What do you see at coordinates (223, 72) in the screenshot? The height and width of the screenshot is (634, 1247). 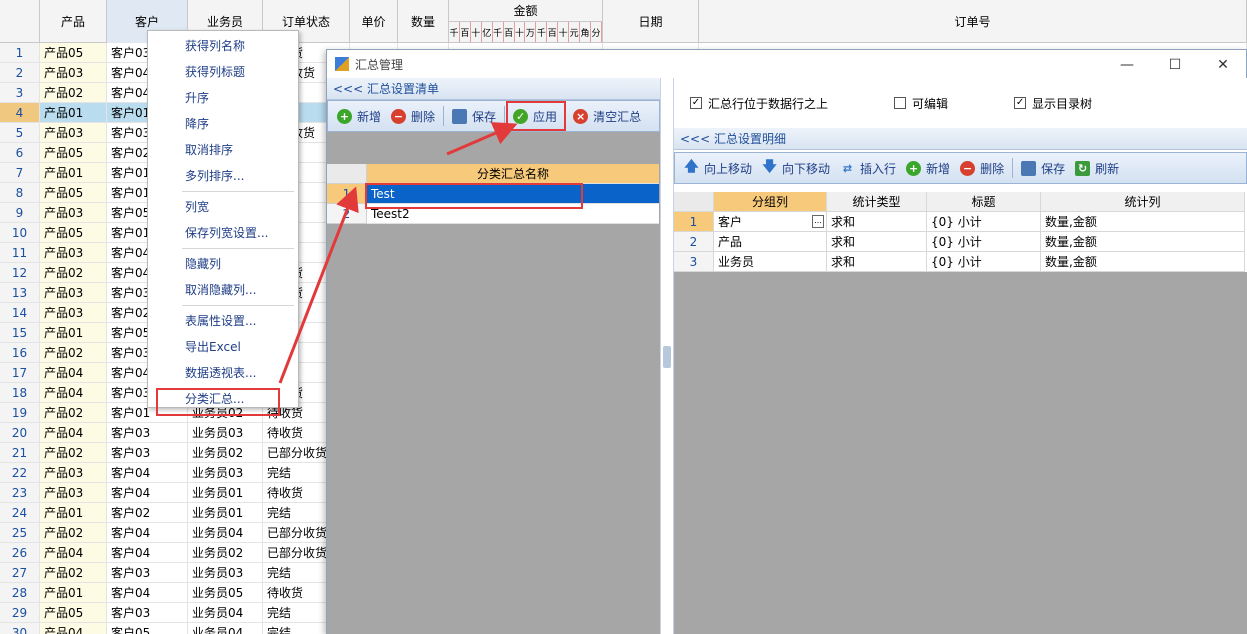 I see `menu-item-get-column-caption: 获得列标题` at bounding box center [223, 72].